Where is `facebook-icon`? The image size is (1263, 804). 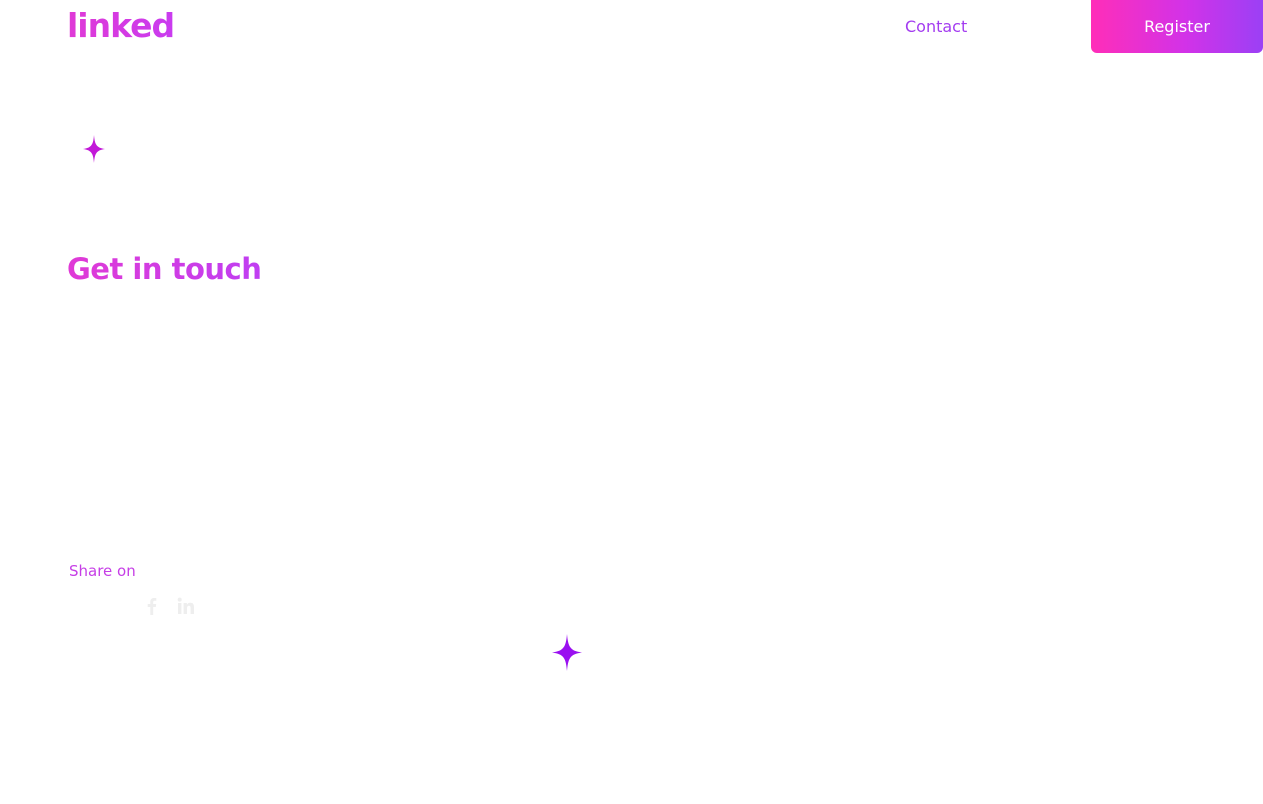
facebook-icon is located at coordinates (152, 606).